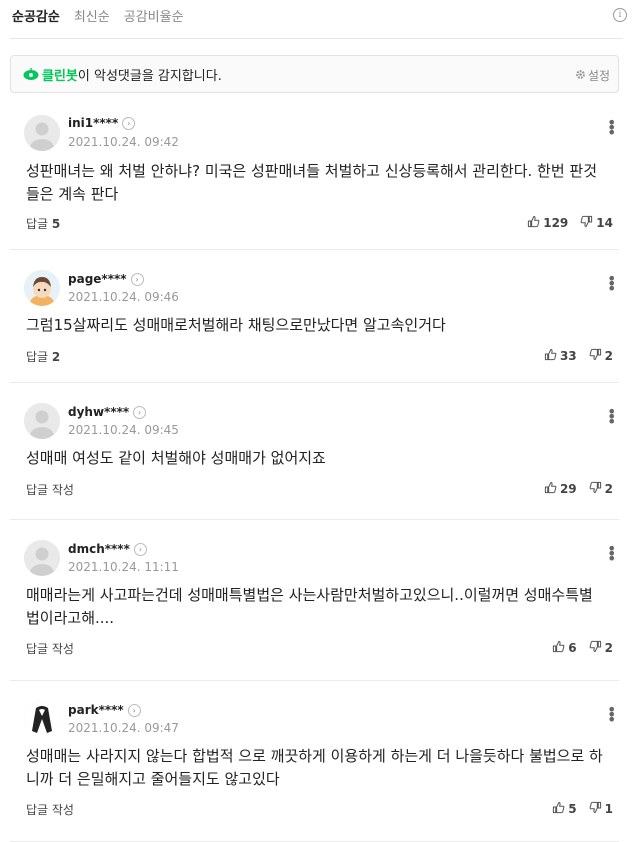 The width and height of the screenshot is (633, 842). I want to click on vote-group: 51, so click(582, 809).